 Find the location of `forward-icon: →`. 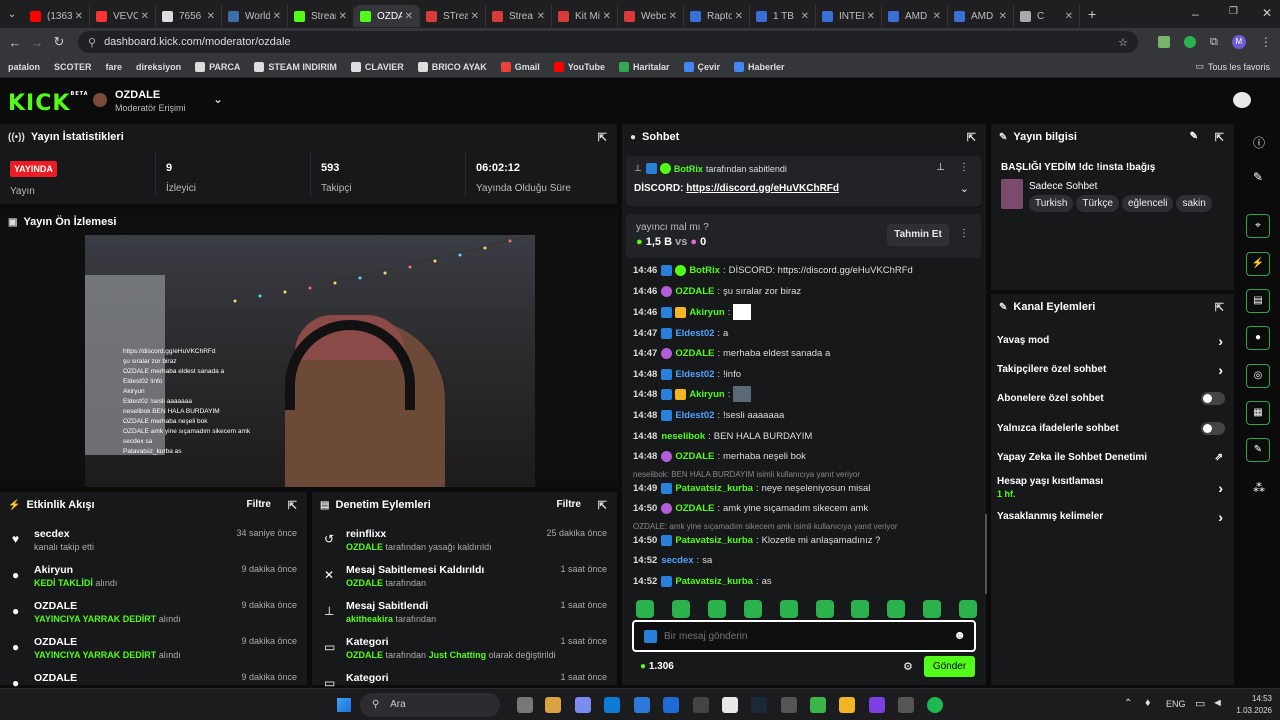

forward-icon: → is located at coordinates (37, 42).